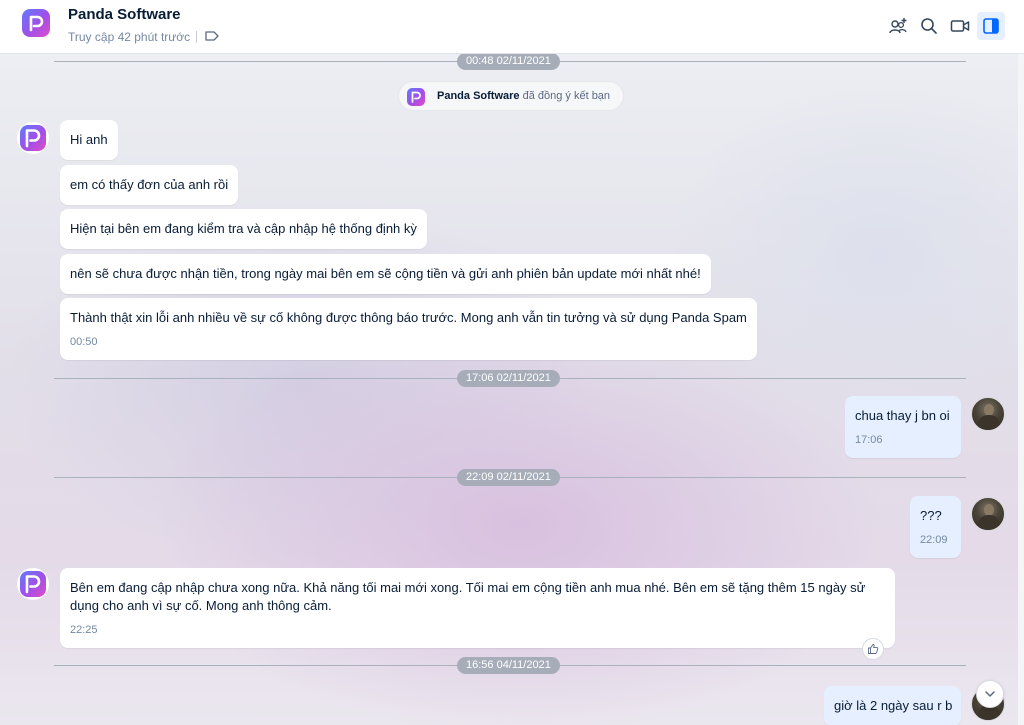 This screenshot has height=725, width=1024. I want to click on message-time: 22:09, so click(934, 540).